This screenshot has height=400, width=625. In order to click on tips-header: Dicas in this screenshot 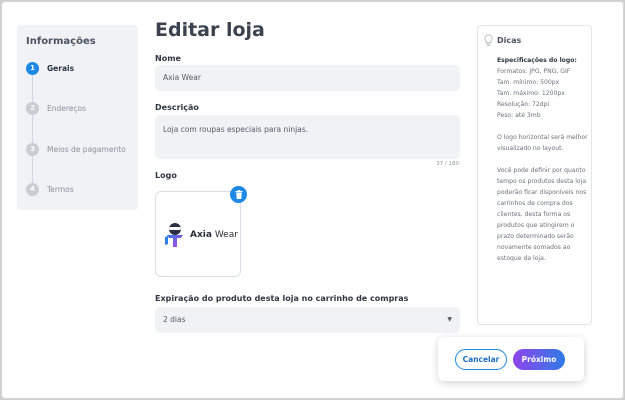, I will do `click(502, 40)`.